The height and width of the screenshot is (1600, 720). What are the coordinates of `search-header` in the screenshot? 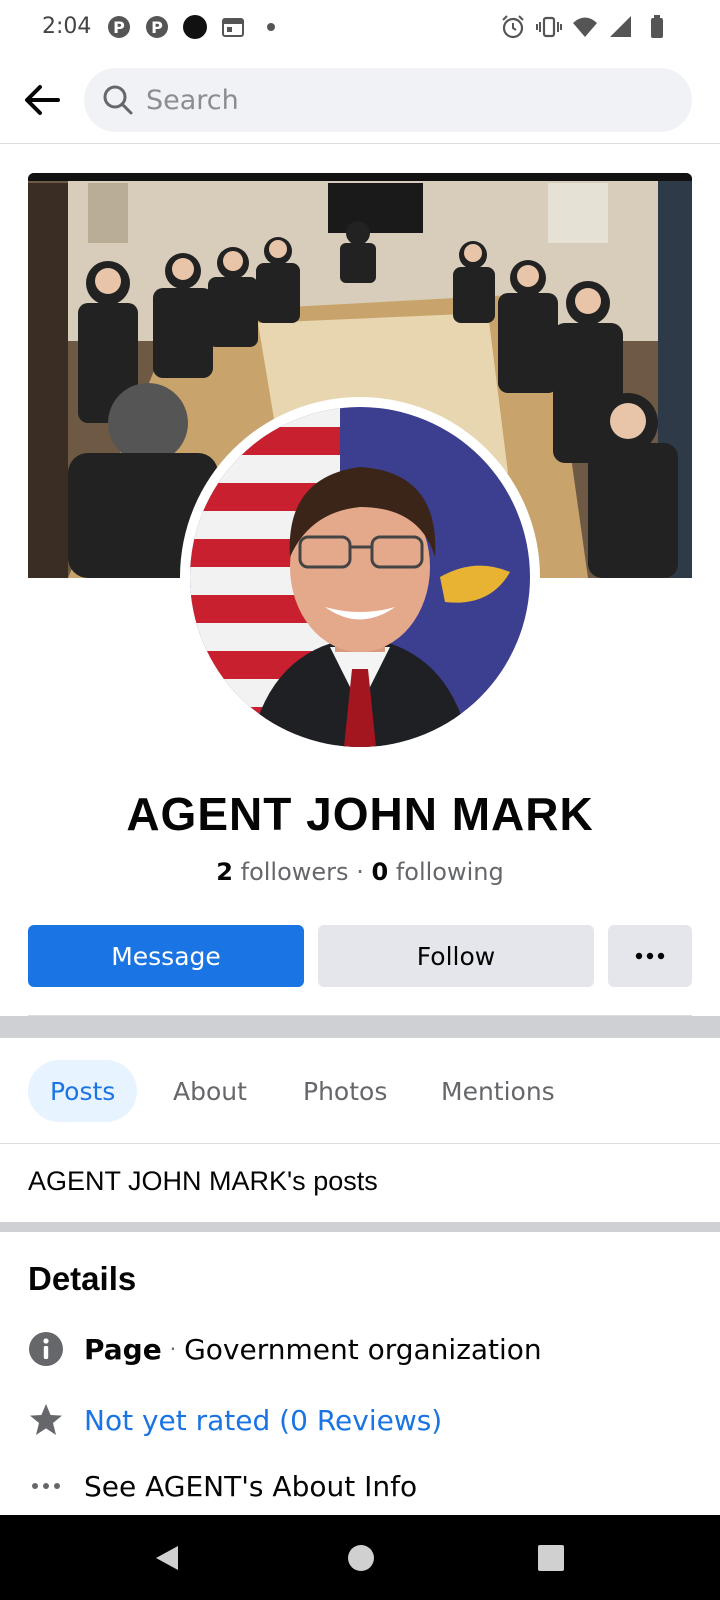 It's located at (360, 100).